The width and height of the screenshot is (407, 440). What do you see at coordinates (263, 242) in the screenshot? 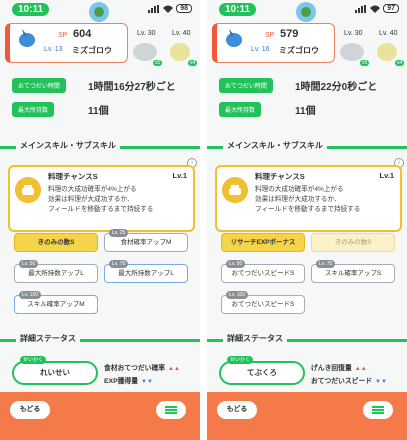
I see `sub-skill-0: リサーチEXPボーナス` at bounding box center [263, 242].